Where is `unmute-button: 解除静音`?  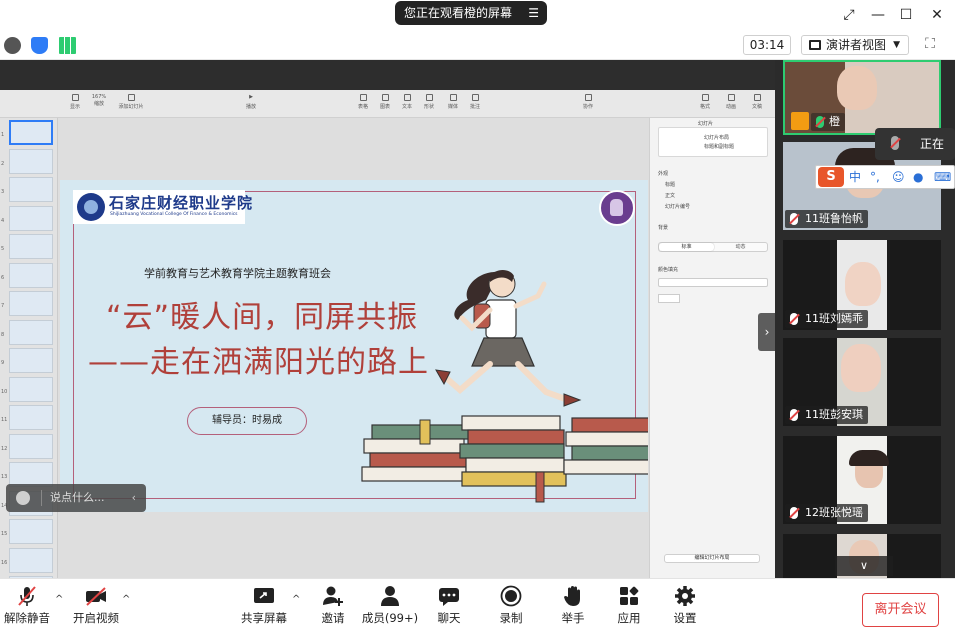 unmute-button: 解除静音 is located at coordinates (27, 609).